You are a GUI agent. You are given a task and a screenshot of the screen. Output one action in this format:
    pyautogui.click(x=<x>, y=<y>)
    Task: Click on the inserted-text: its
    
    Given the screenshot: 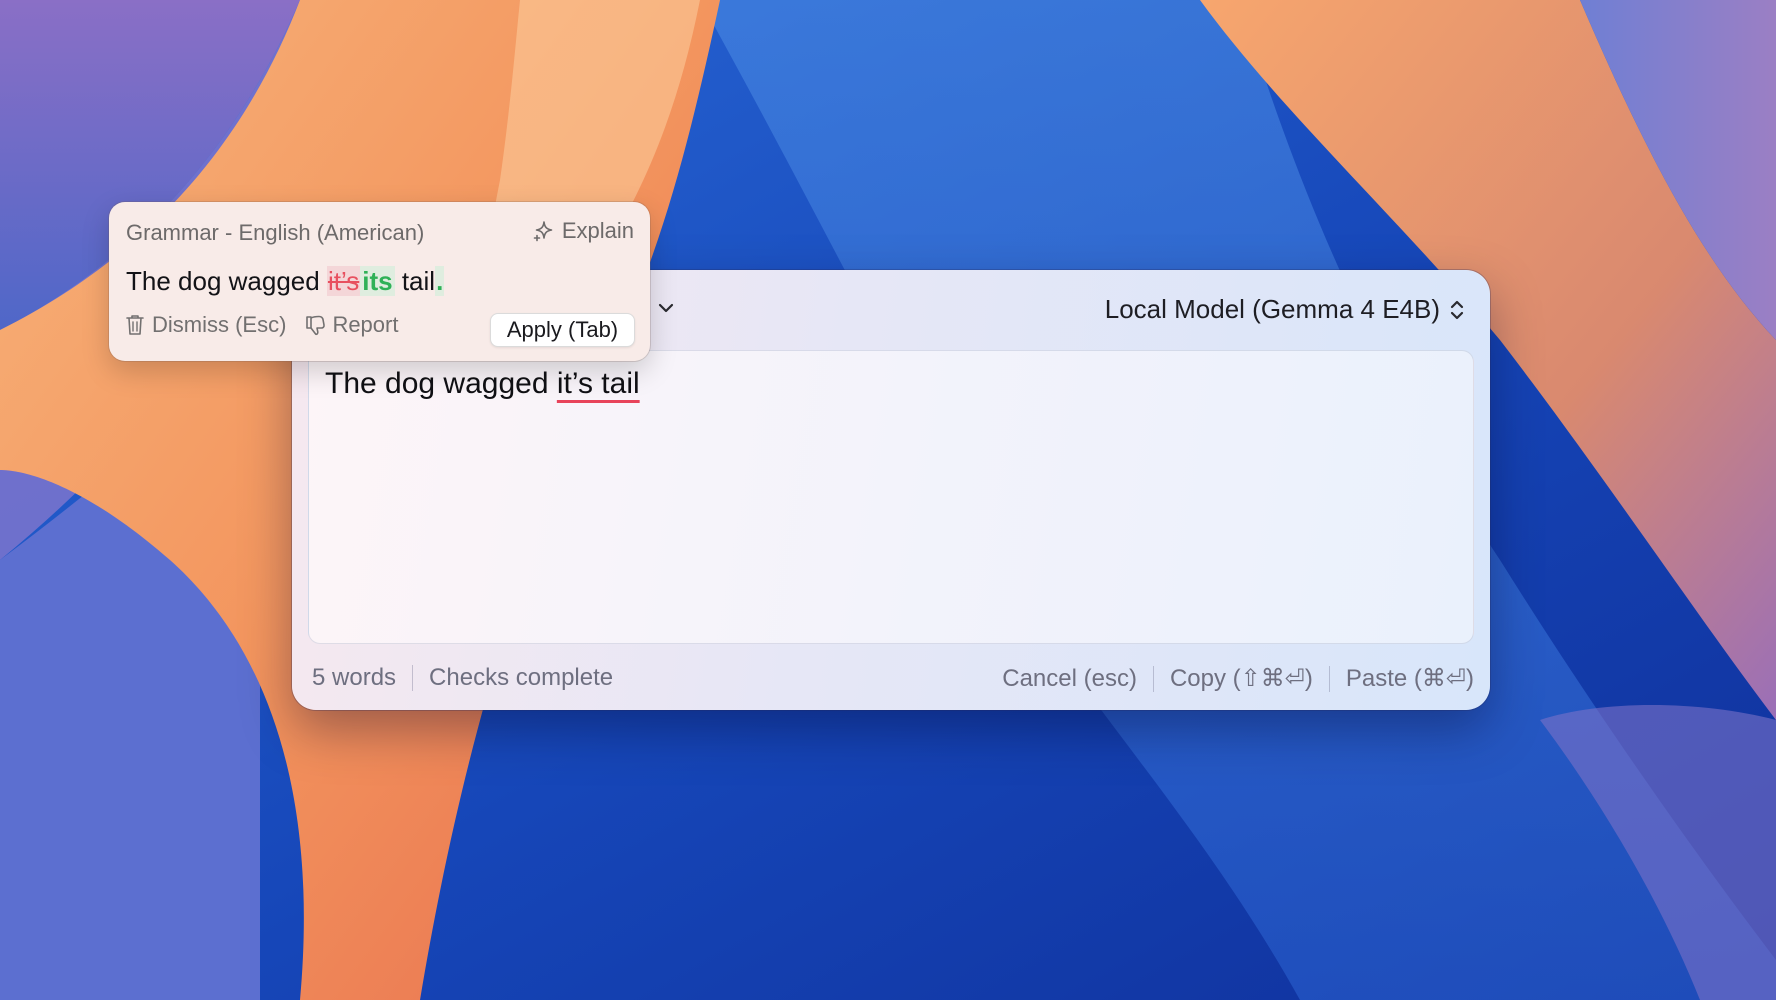 What is the action you would take?
    pyautogui.click(x=377, y=281)
    